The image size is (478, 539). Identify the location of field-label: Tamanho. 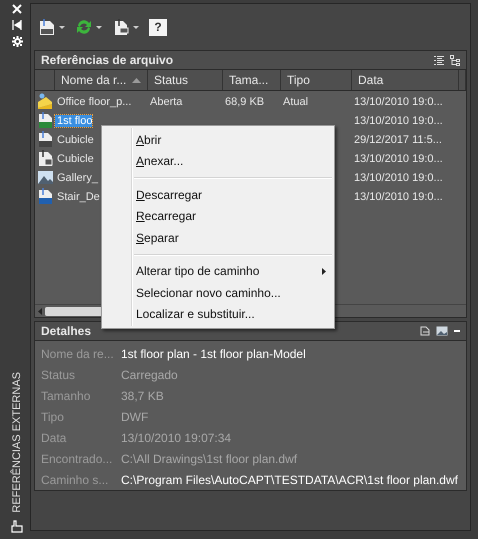
(66, 395).